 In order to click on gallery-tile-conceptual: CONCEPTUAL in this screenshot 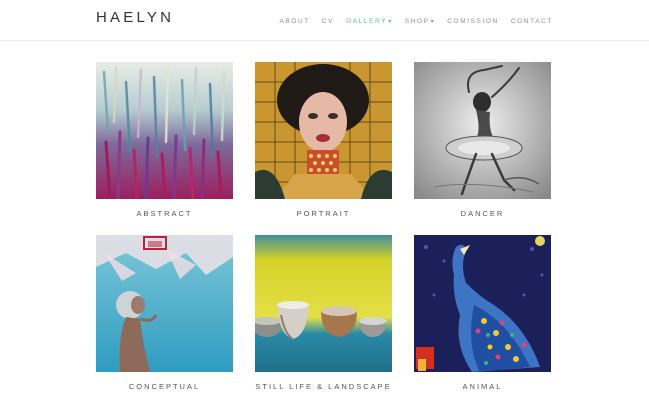, I will do `click(164, 313)`.